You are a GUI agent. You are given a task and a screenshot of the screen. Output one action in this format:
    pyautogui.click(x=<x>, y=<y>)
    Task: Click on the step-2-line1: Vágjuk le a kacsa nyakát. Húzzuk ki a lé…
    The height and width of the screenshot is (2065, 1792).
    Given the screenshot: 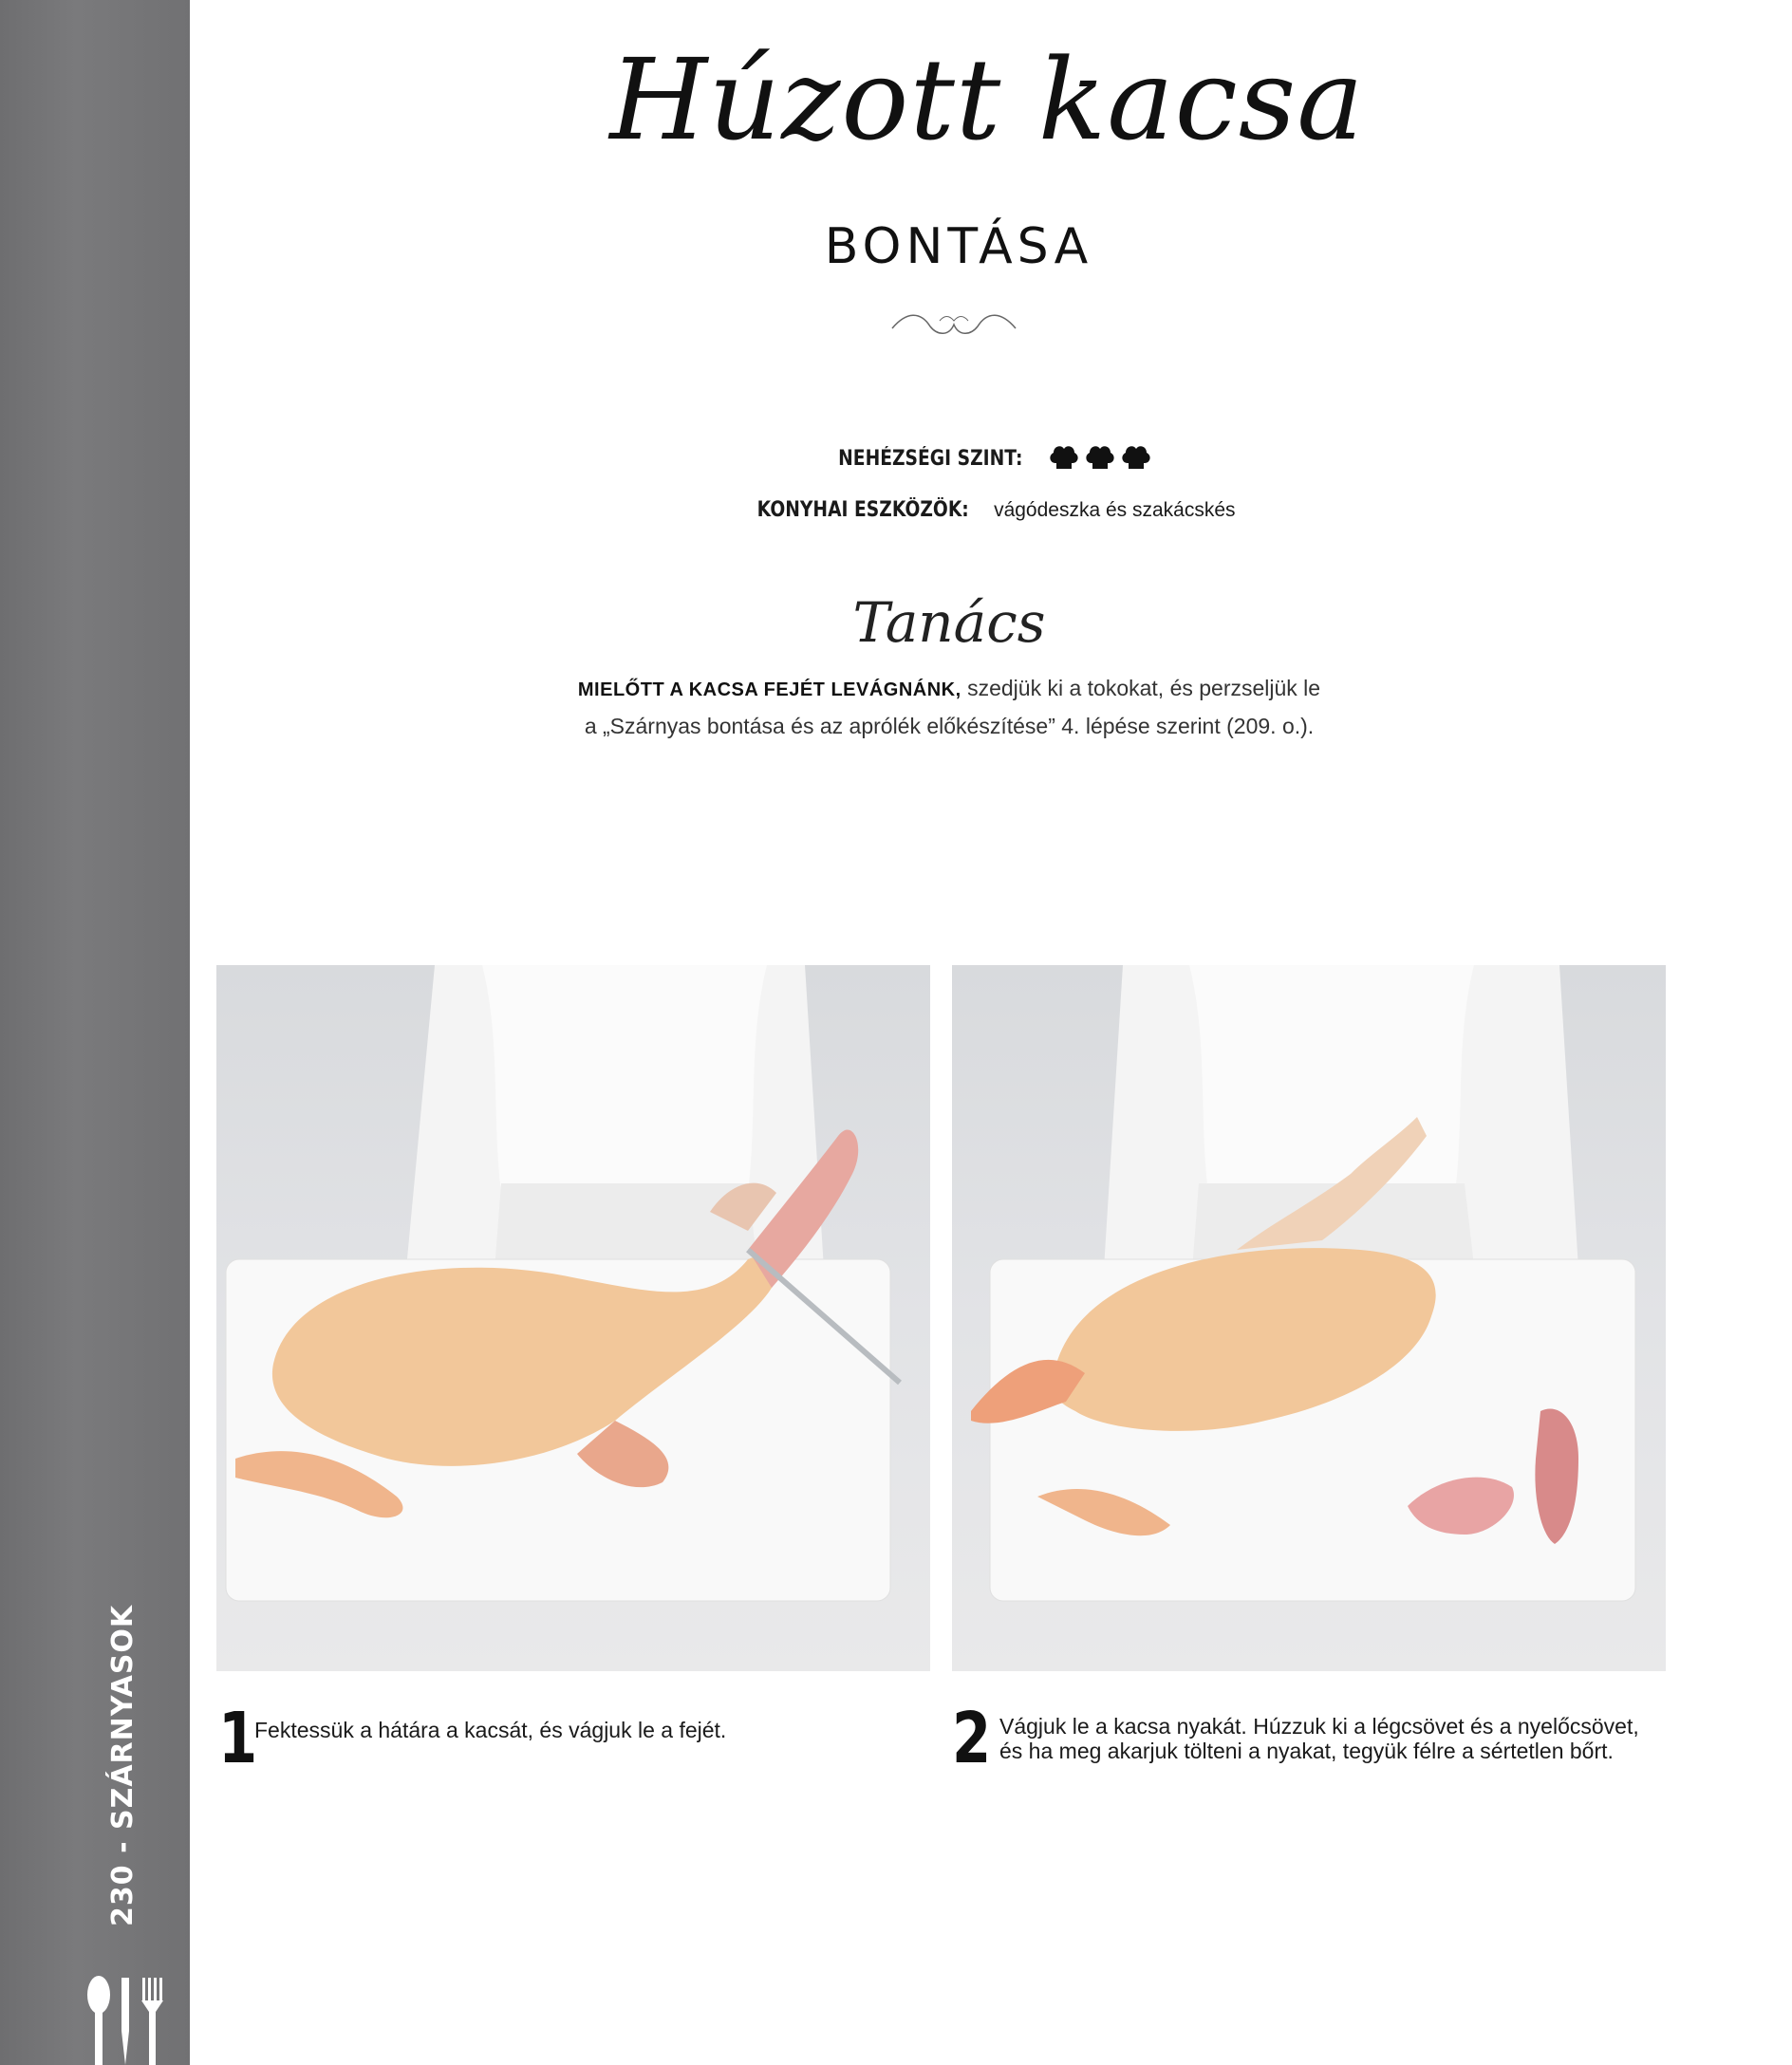 What is the action you would take?
    pyautogui.click(x=1319, y=1726)
    